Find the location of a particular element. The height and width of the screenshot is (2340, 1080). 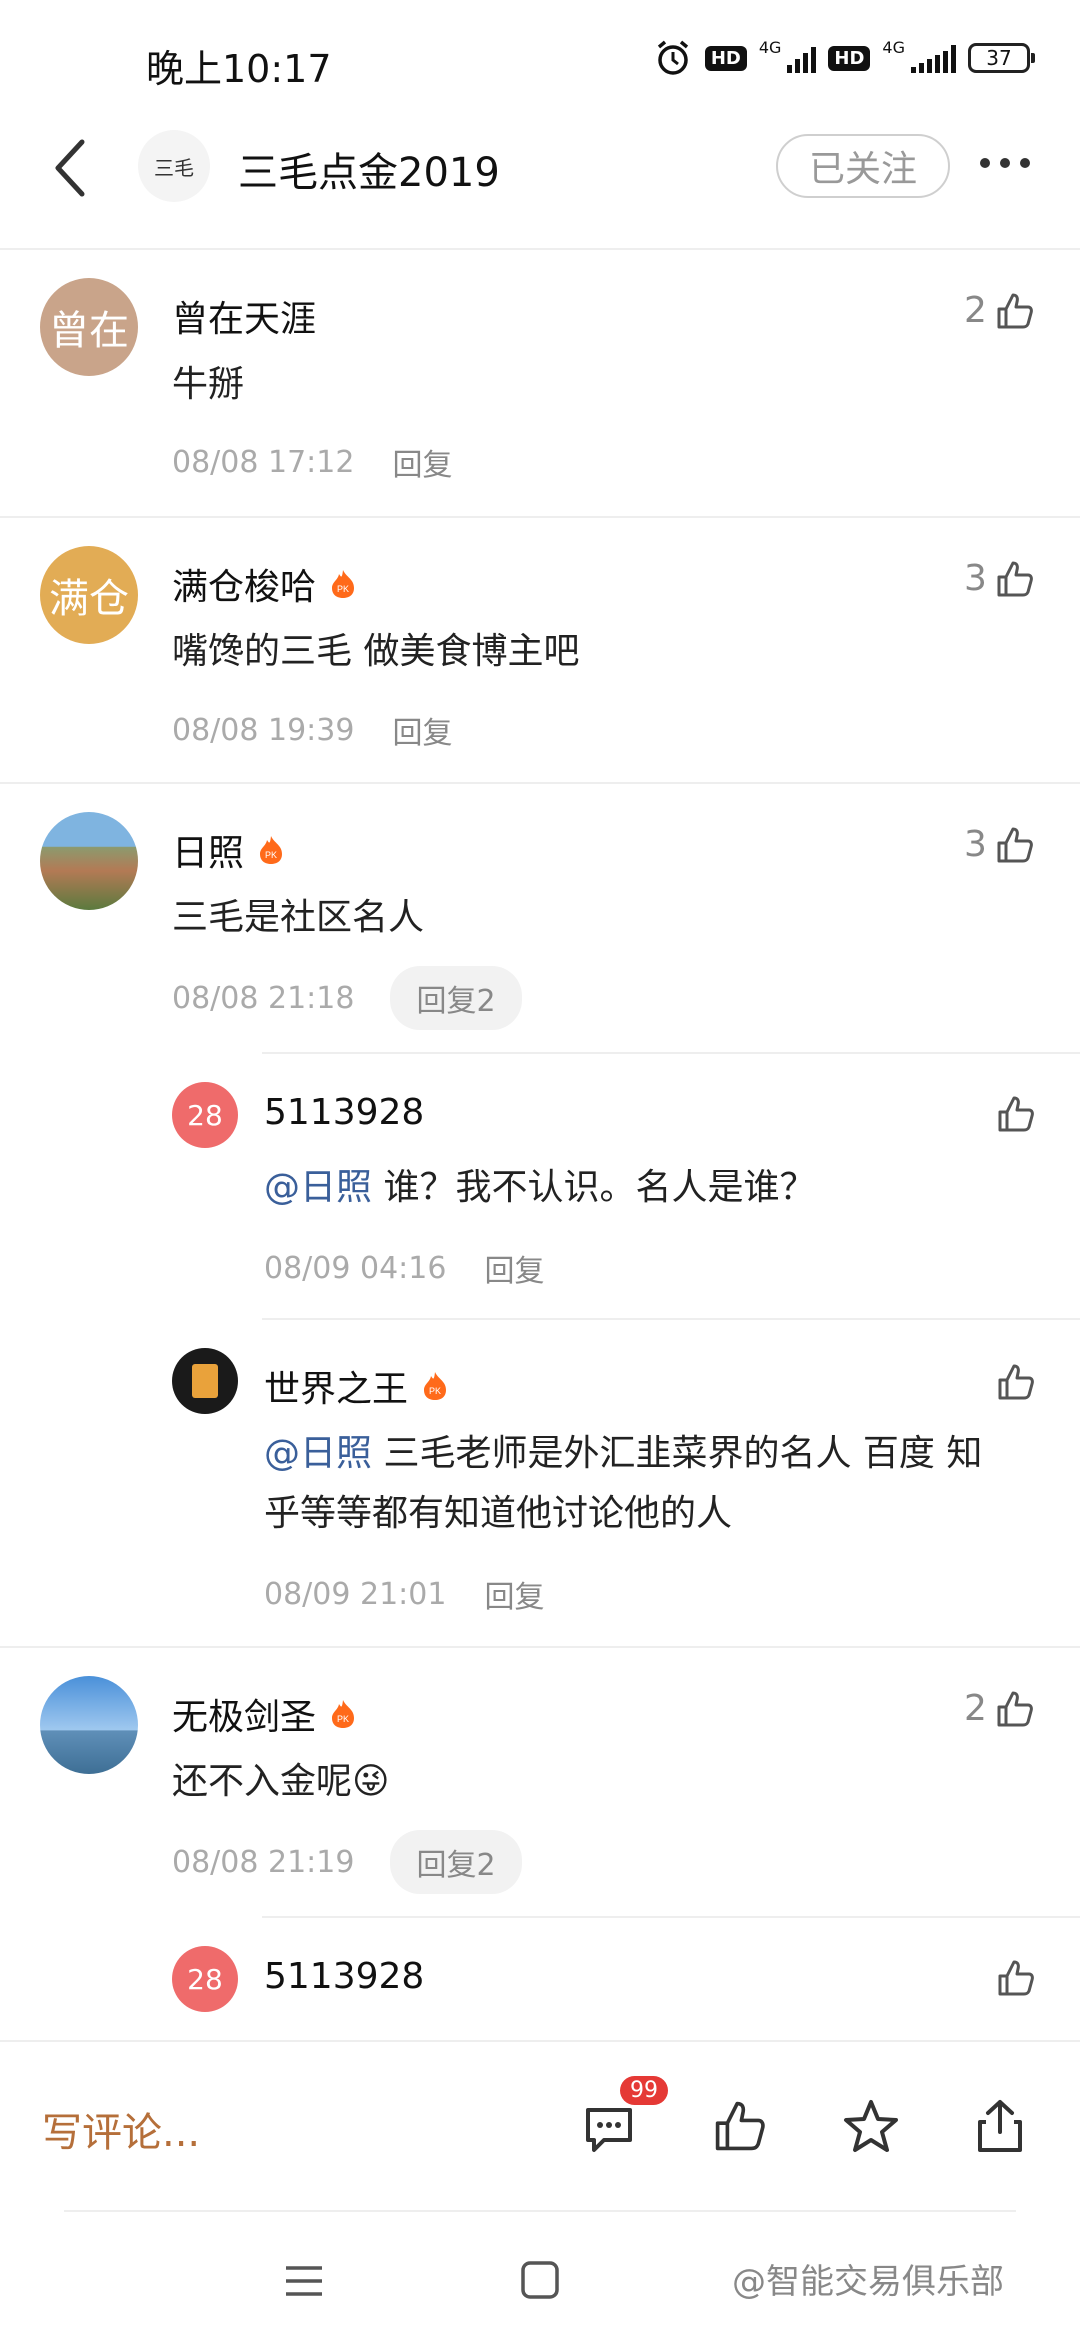

header-divider is located at coordinates (540, 249).